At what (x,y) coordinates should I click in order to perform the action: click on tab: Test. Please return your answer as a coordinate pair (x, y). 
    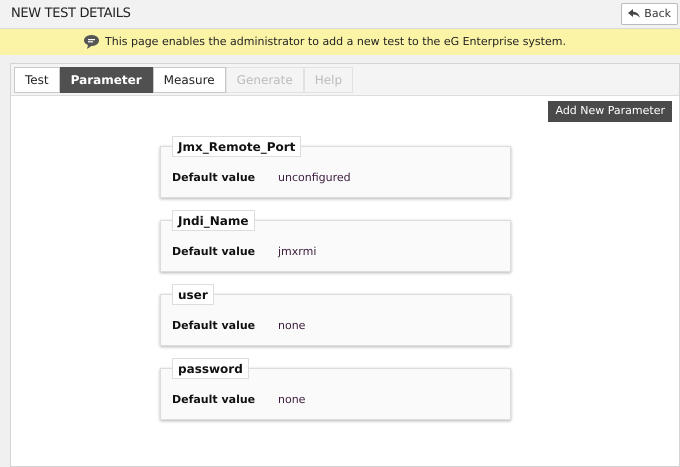
    Looking at the image, I should click on (37, 80).